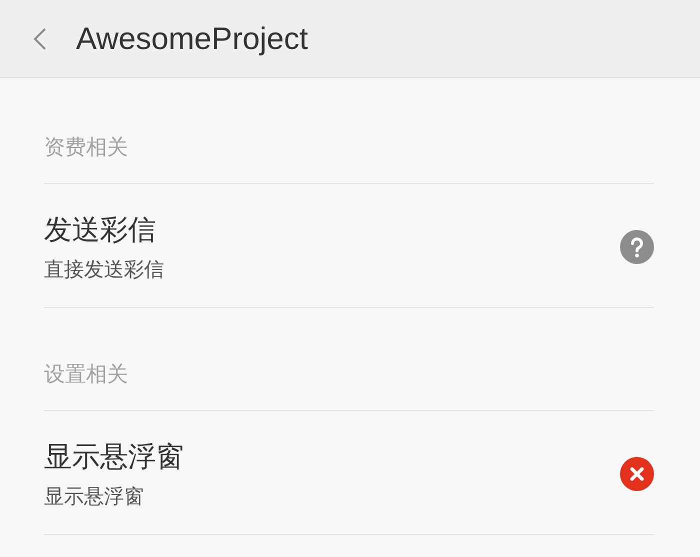  What do you see at coordinates (100, 230) in the screenshot?
I see `setting-title: 发送彩信` at bounding box center [100, 230].